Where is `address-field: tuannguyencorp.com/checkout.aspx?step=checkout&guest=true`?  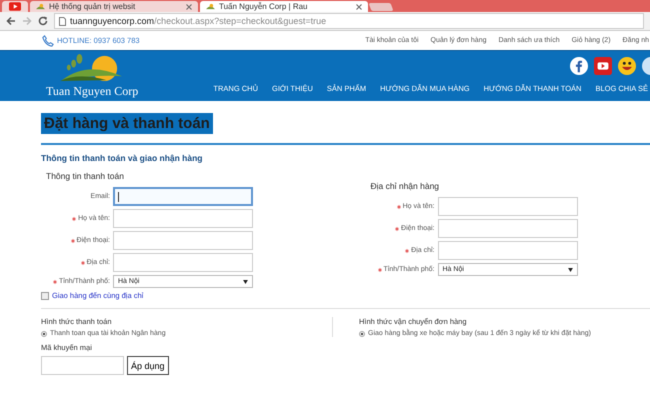
address-field: tuannguyencorp.com/checkout.aspx?step=checkout&guest=true is located at coordinates (349, 21).